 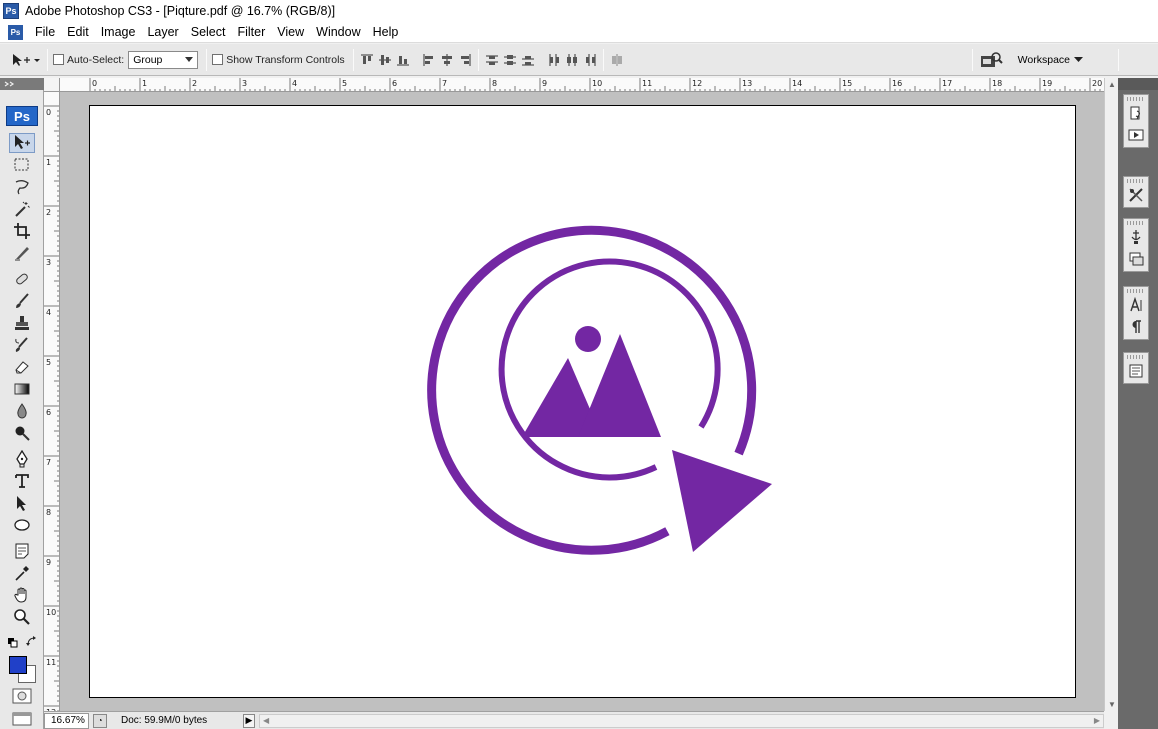 What do you see at coordinates (266, 720) in the screenshot?
I see `scroll-left-icon: ◀` at bounding box center [266, 720].